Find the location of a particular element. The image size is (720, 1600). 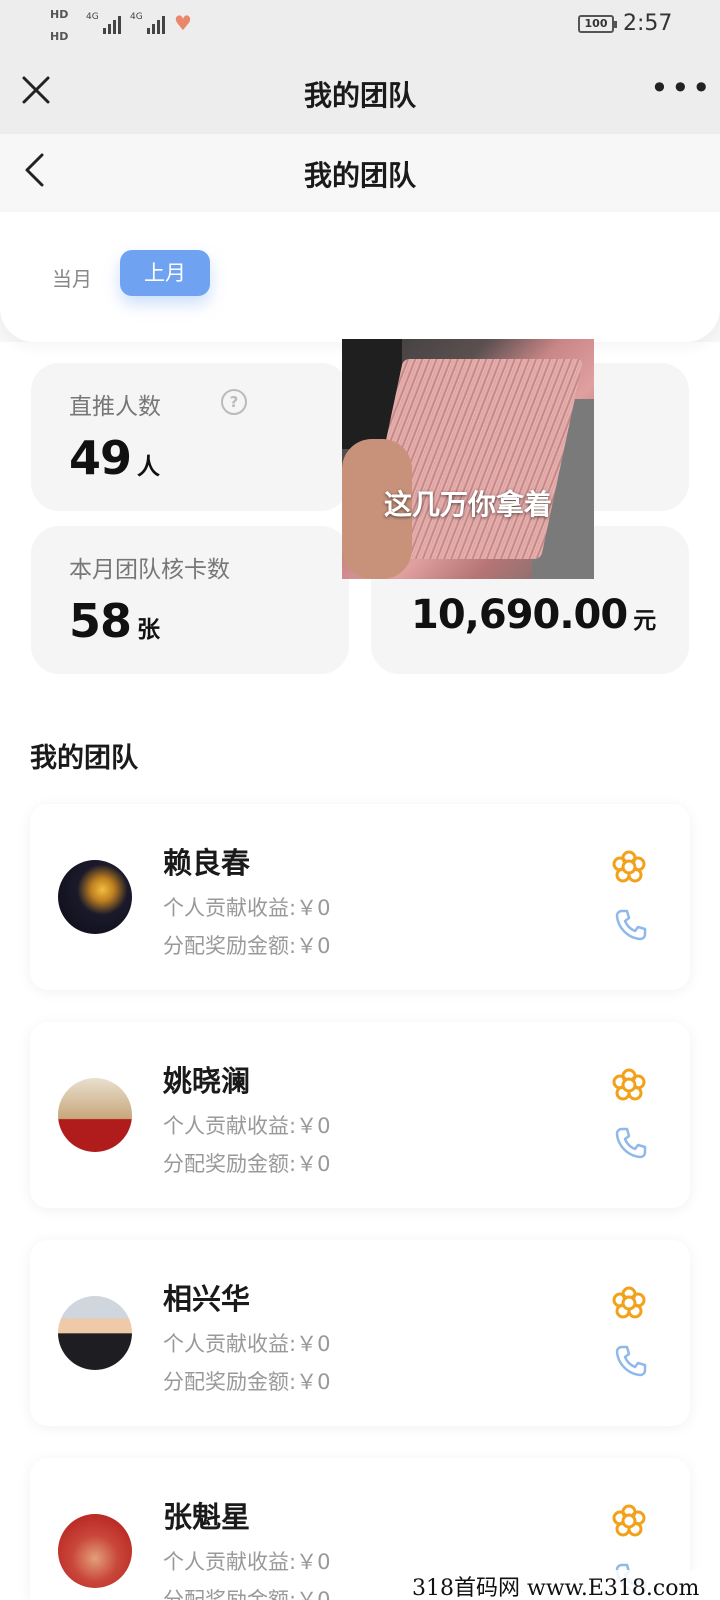

total-amount-value: 10,690.00 元 is located at coordinates (534, 615).